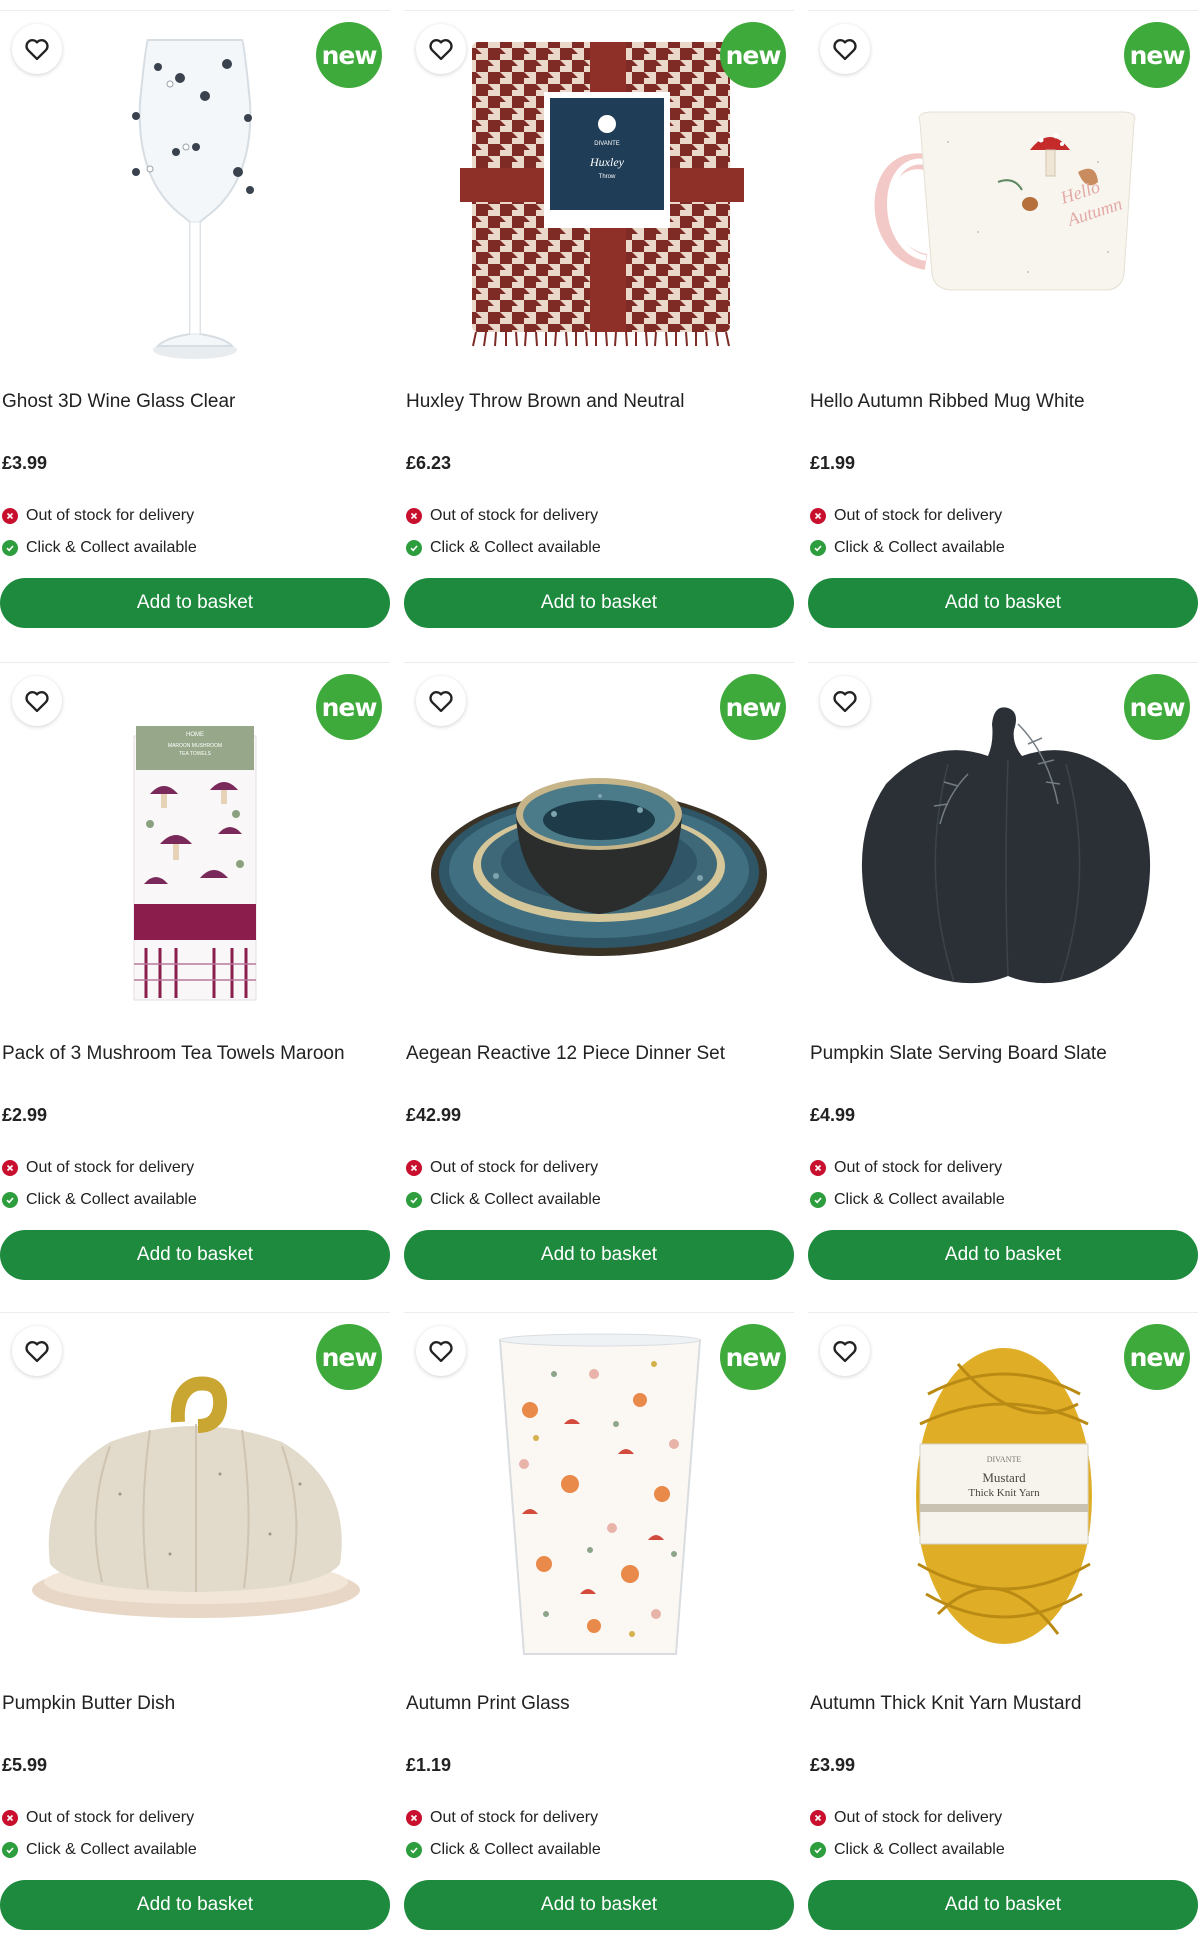 The height and width of the screenshot is (1942, 1200). Describe the element at coordinates (195, 735) in the screenshot. I see `towel-brand-text: HOME` at that location.